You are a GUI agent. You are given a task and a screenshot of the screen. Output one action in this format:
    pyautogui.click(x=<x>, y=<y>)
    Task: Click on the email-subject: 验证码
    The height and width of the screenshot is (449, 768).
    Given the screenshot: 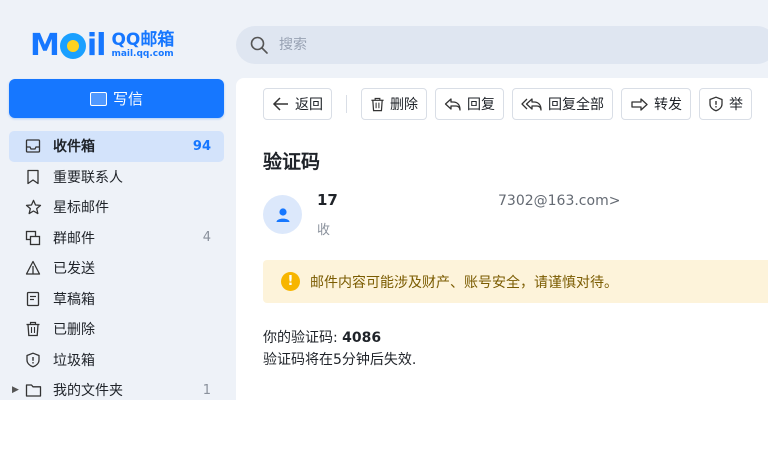 What is the action you would take?
    pyautogui.click(x=292, y=162)
    